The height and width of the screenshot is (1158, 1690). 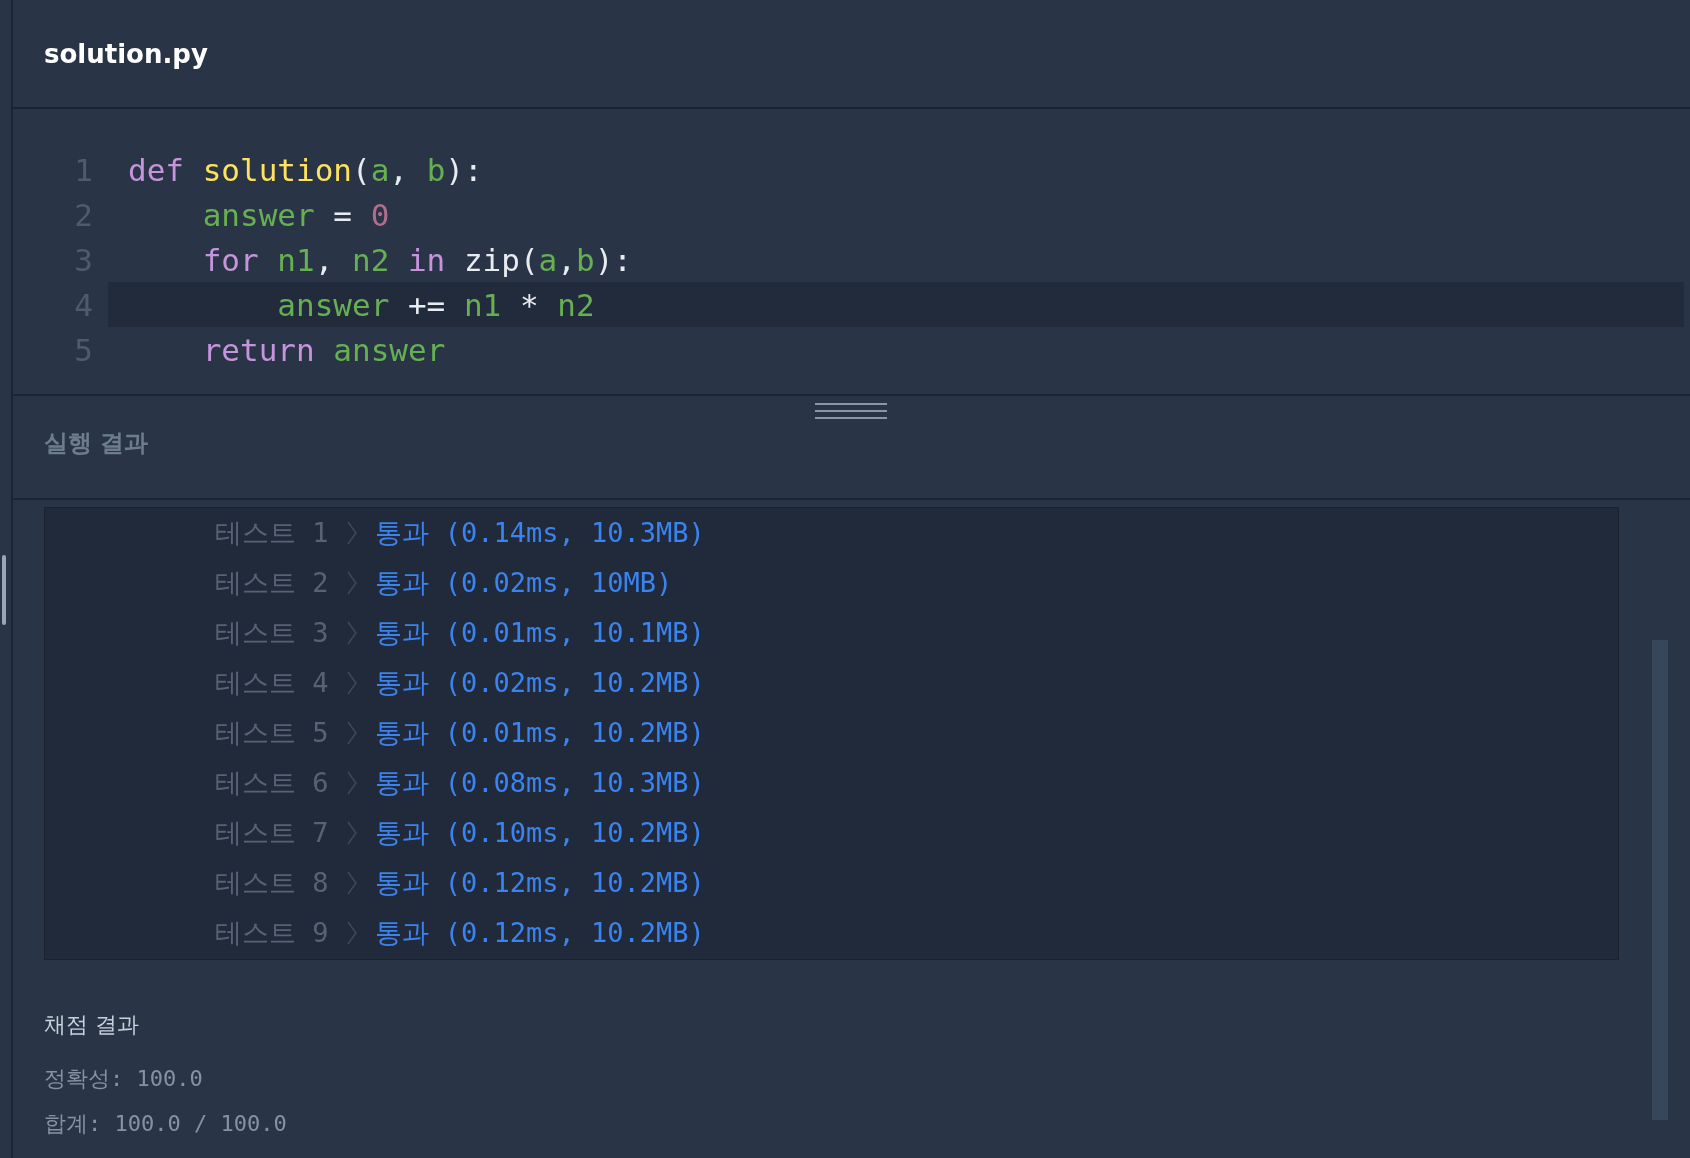 What do you see at coordinates (416, 259) in the screenshot?
I see `code-line: for n1, n2 in zip(a,b):` at bounding box center [416, 259].